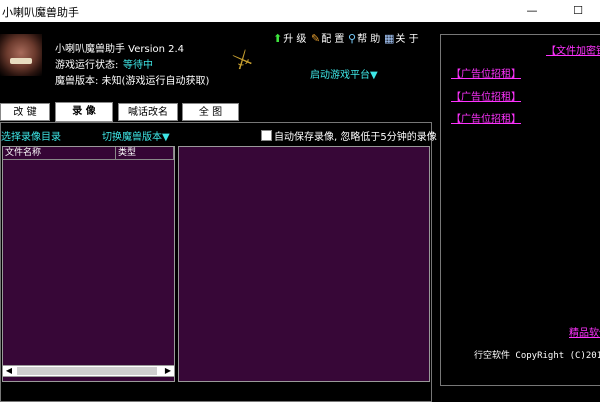 The height and width of the screenshot is (402, 600). I want to click on config-button: ✎配 置, so click(327, 37).